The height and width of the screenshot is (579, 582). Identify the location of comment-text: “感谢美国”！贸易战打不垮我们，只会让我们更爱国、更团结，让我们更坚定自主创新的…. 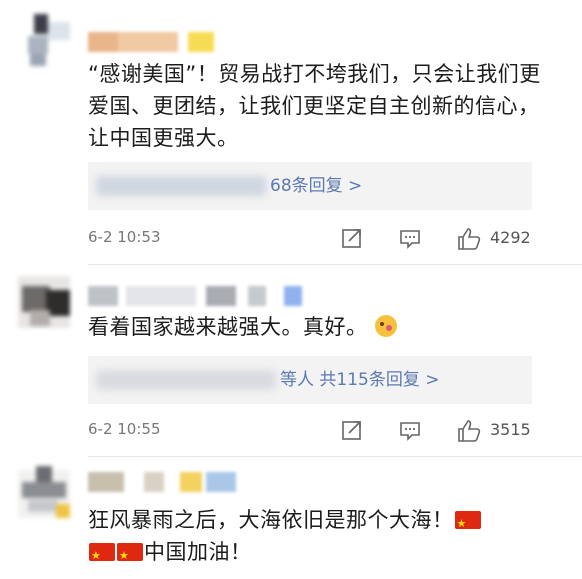
(314, 106).